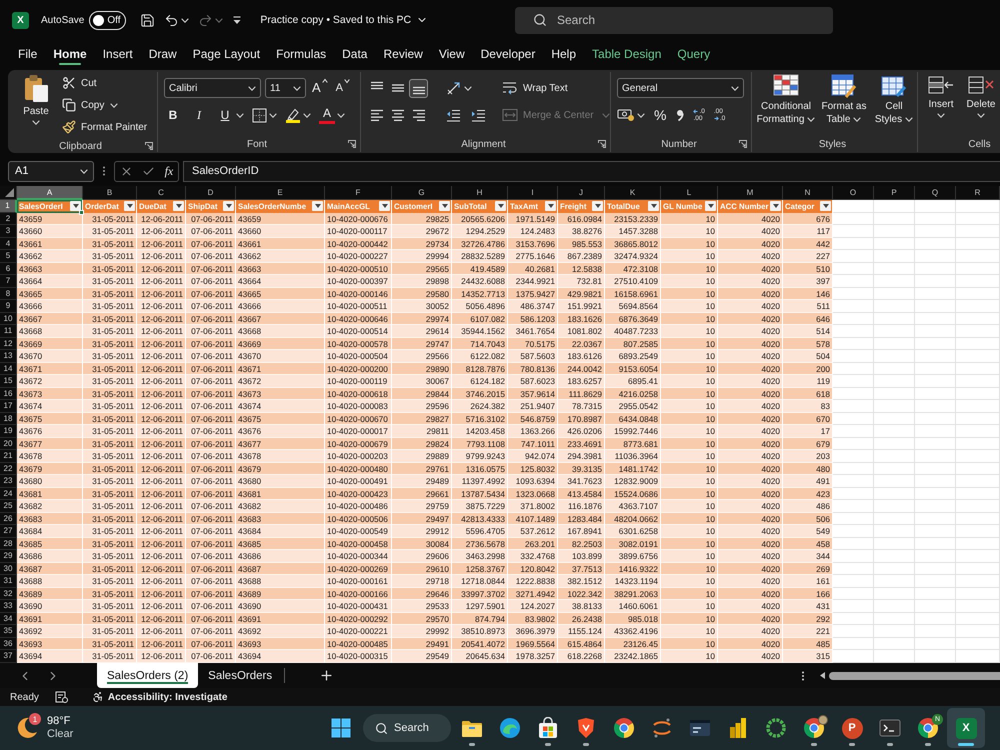 The height and width of the screenshot is (750, 1000). I want to click on row-header: 15, so click(8, 381).